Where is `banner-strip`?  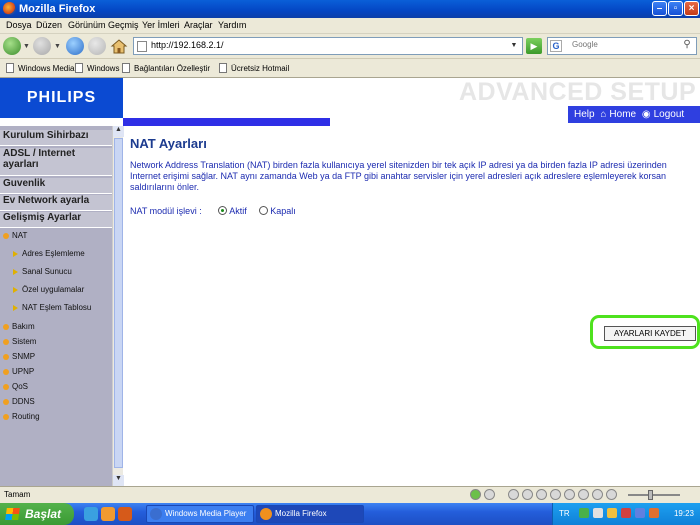 banner-strip is located at coordinates (226, 122).